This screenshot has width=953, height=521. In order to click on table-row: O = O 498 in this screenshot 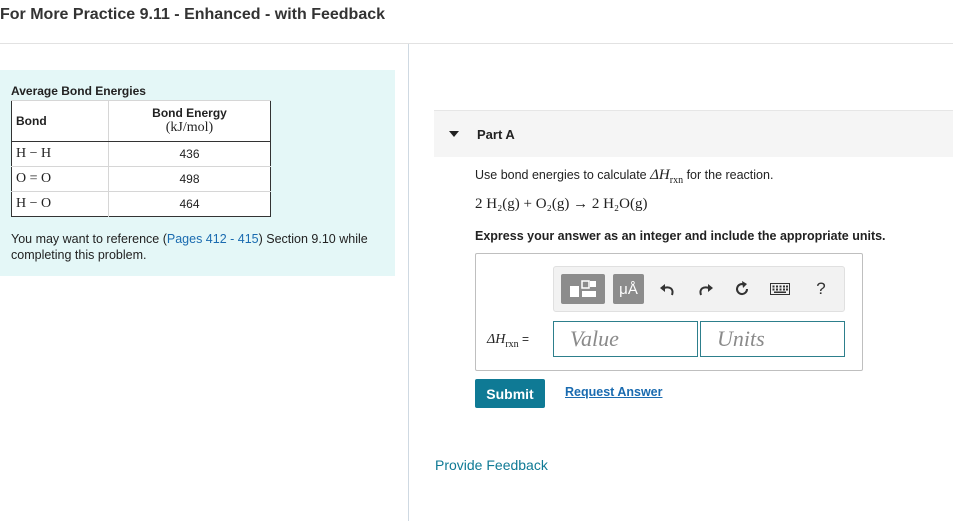, I will do `click(141, 179)`.